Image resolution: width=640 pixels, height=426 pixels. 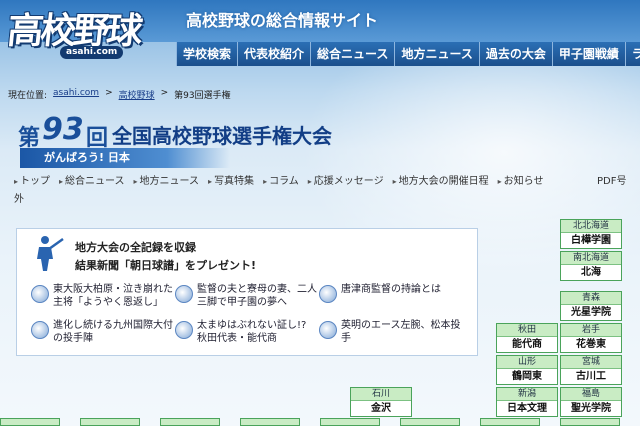 What do you see at coordinates (381, 402) in the screenshot?
I see `bracket-cell-ishikawa: 石川 金沢` at bounding box center [381, 402].